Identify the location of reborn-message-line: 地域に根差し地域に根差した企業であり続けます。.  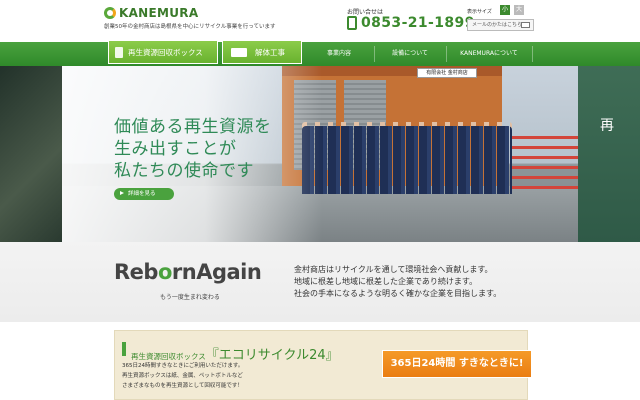
(386, 281).